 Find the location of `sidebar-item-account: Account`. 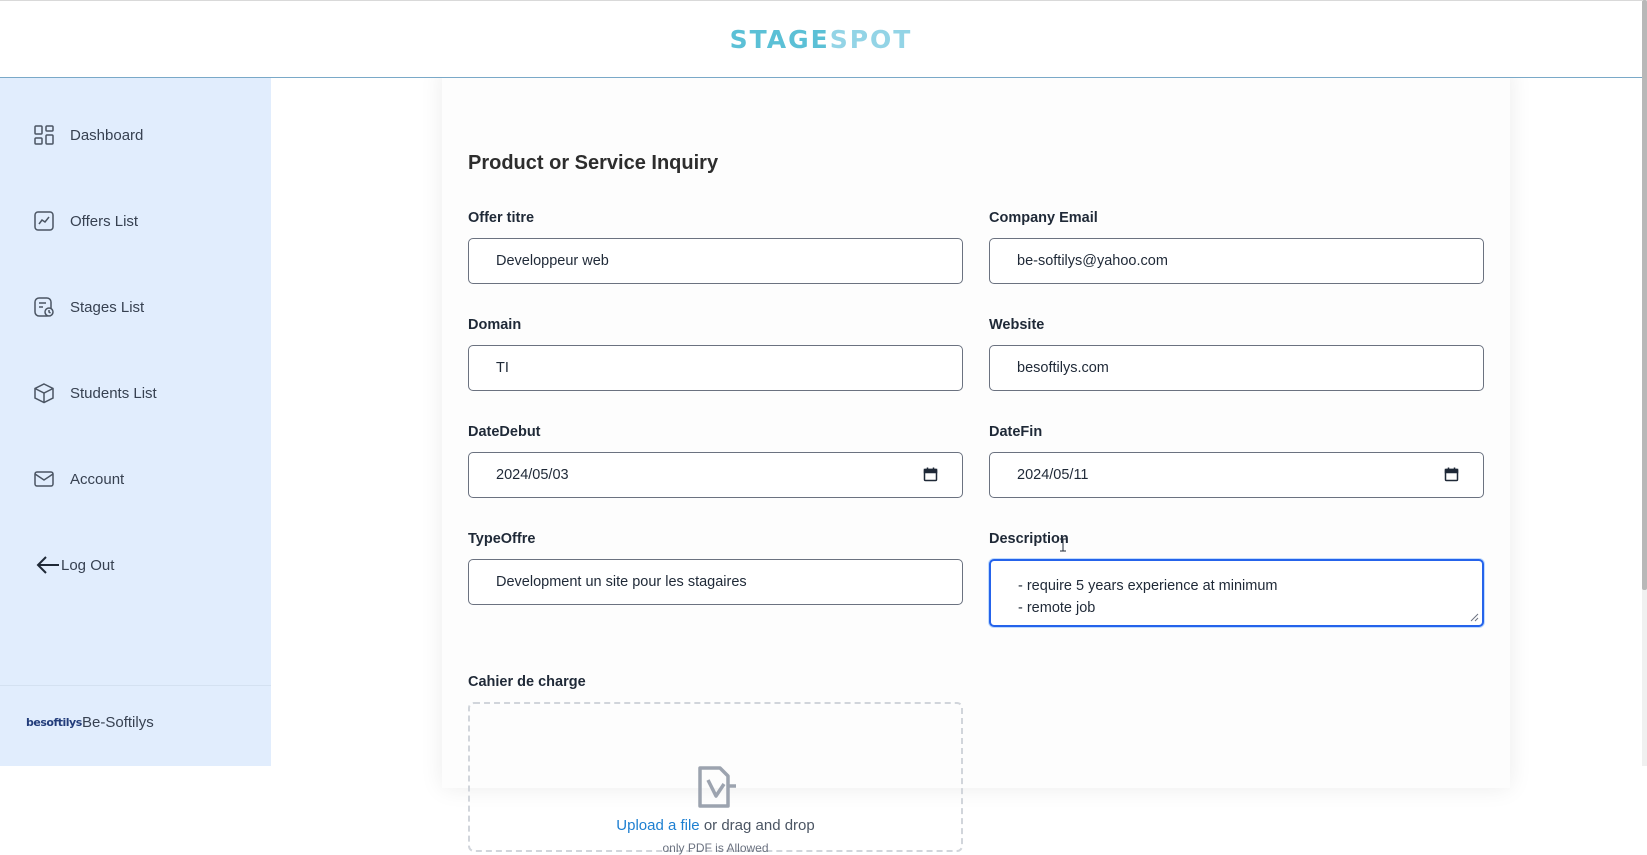

sidebar-item-account: Account is located at coordinates (78, 479).